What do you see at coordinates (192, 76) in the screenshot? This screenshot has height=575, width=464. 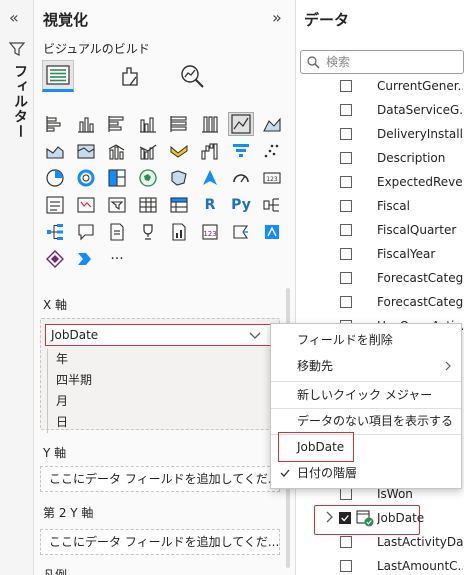 I see `tab-analytics` at bounding box center [192, 76].